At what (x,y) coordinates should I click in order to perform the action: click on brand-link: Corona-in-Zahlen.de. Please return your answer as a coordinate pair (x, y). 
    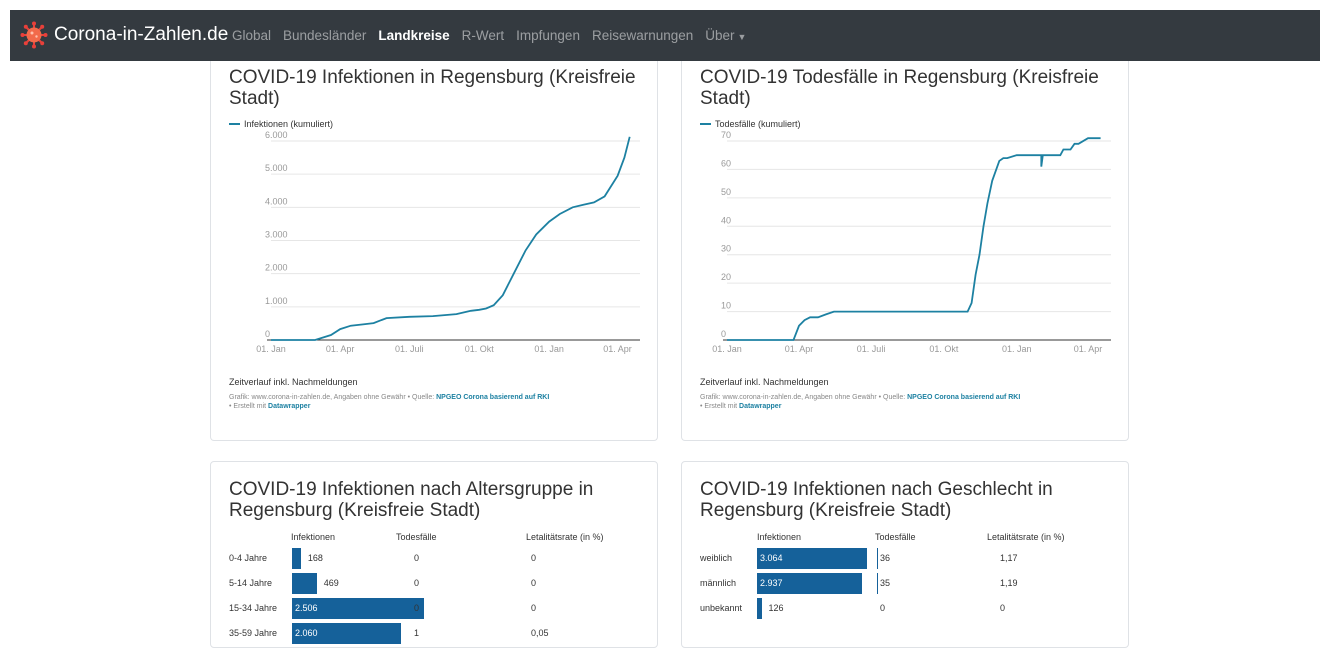
    Looking at the image, I should click on (124, 35).